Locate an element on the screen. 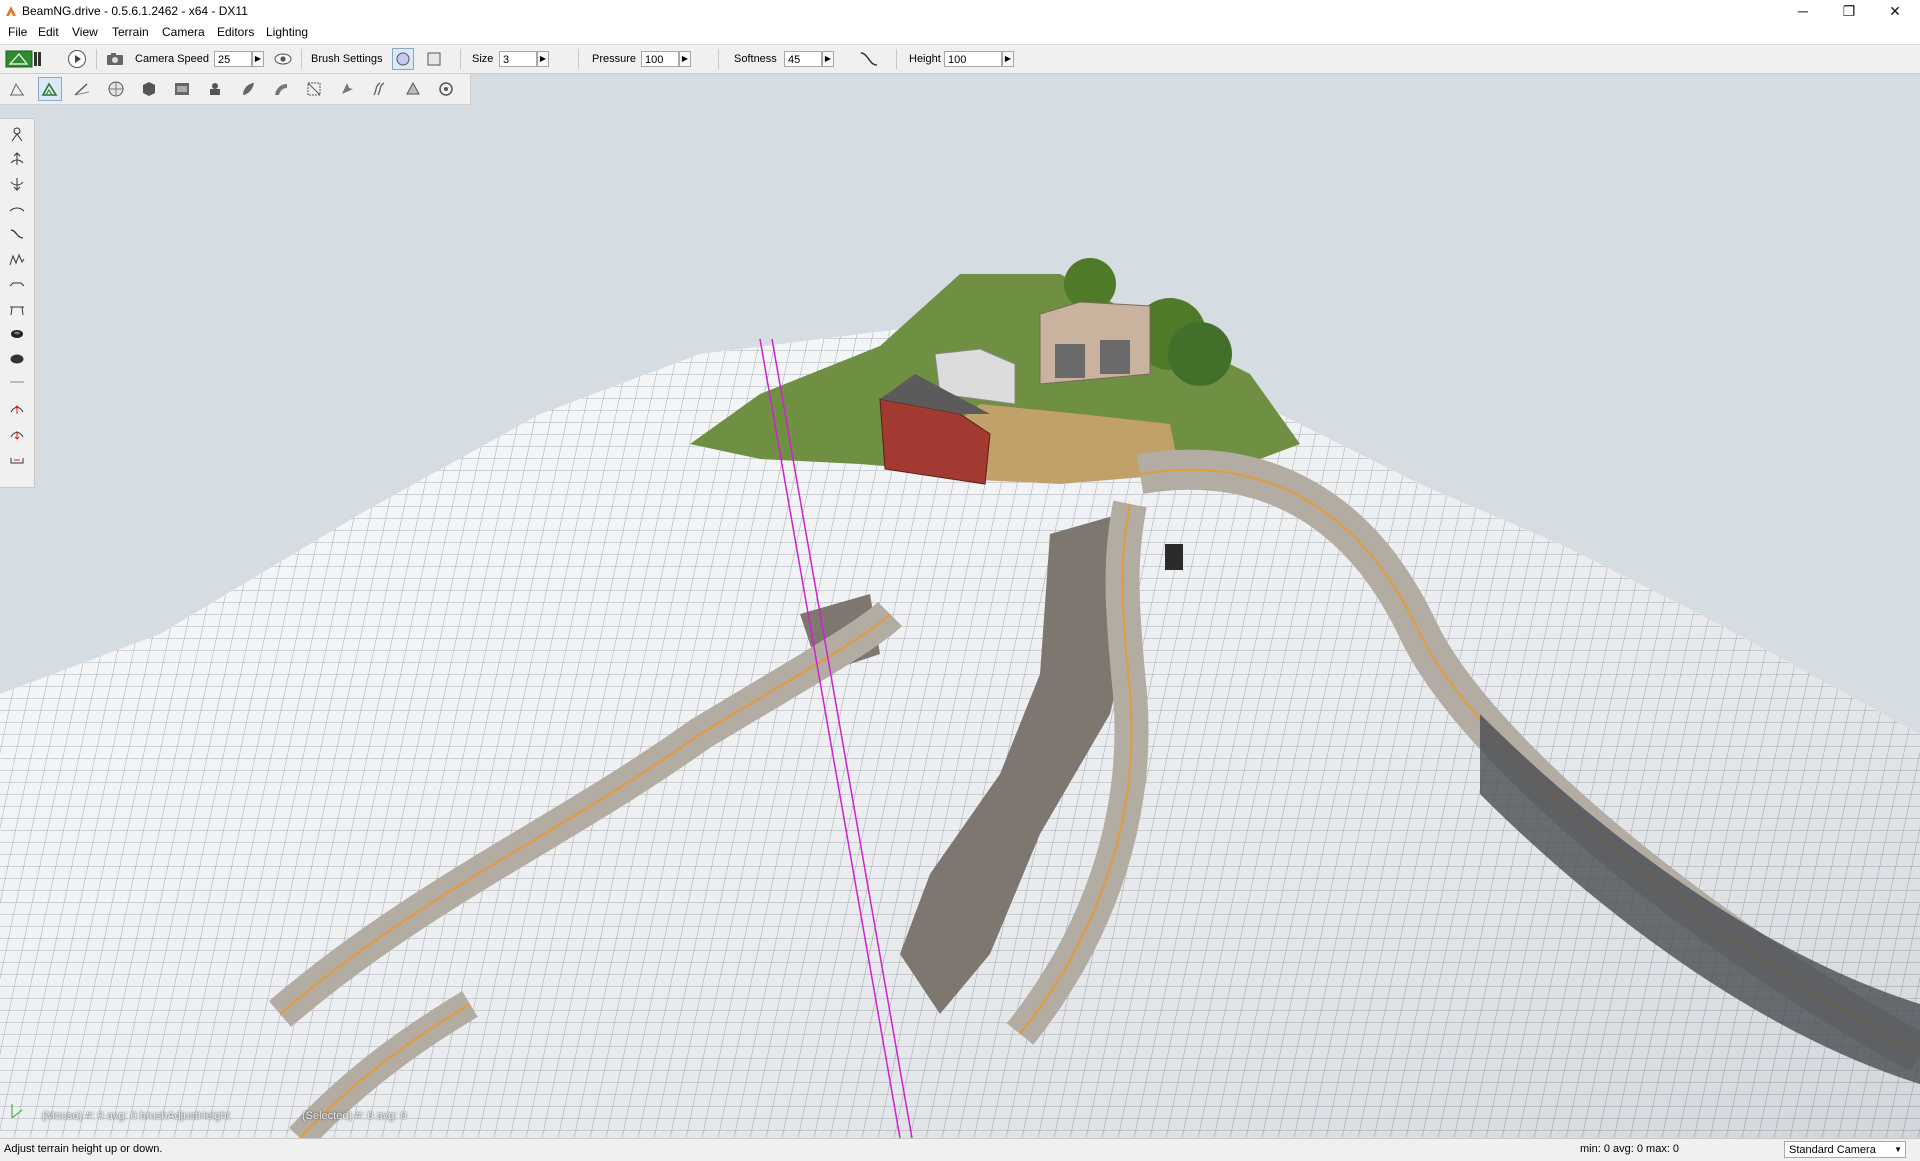 The image size is (1920, 1161). menu-camera: Camera is located at coordinates (183, 32).